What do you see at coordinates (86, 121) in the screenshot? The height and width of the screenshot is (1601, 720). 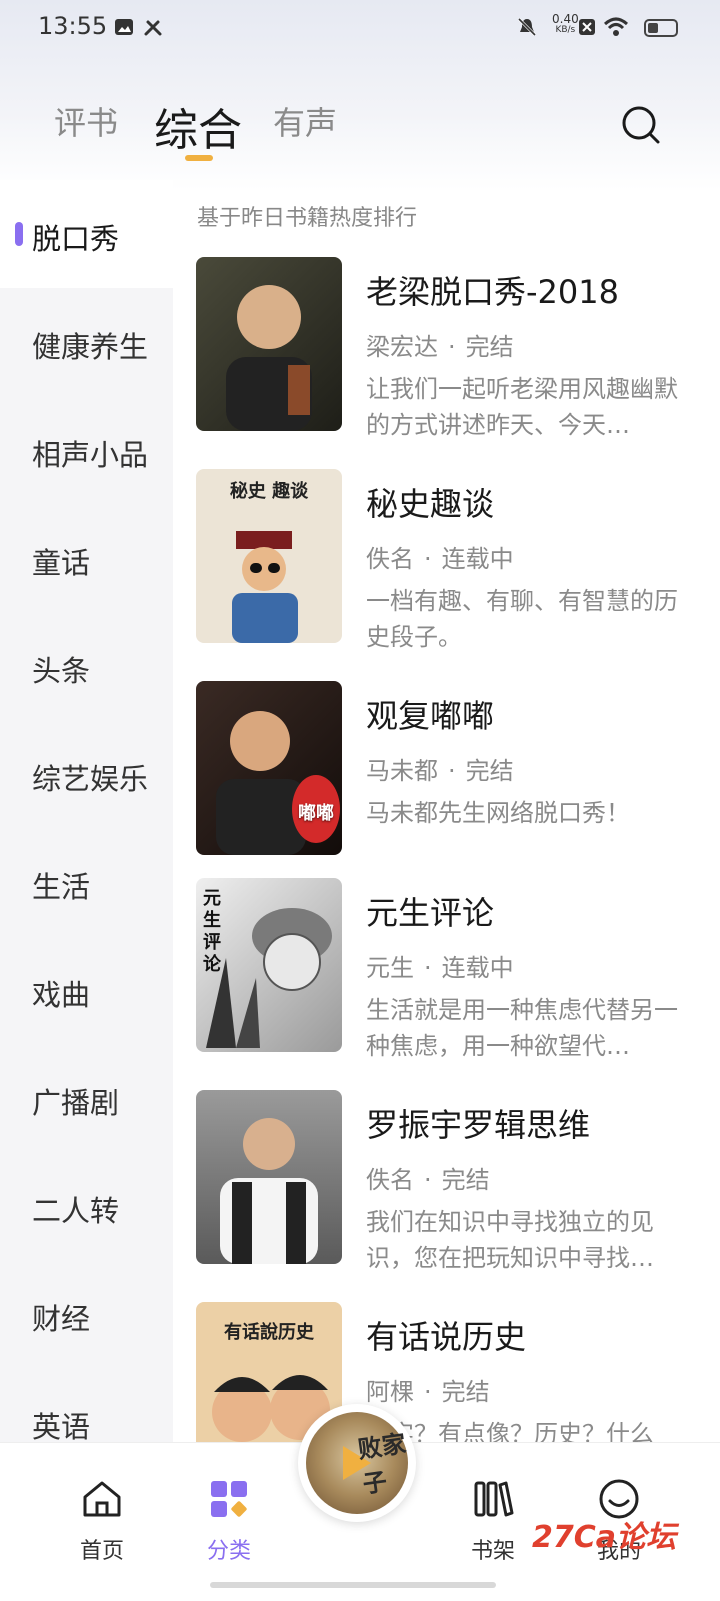 I see `tab-pingshu: 评书` at bounding box center [86, 121].